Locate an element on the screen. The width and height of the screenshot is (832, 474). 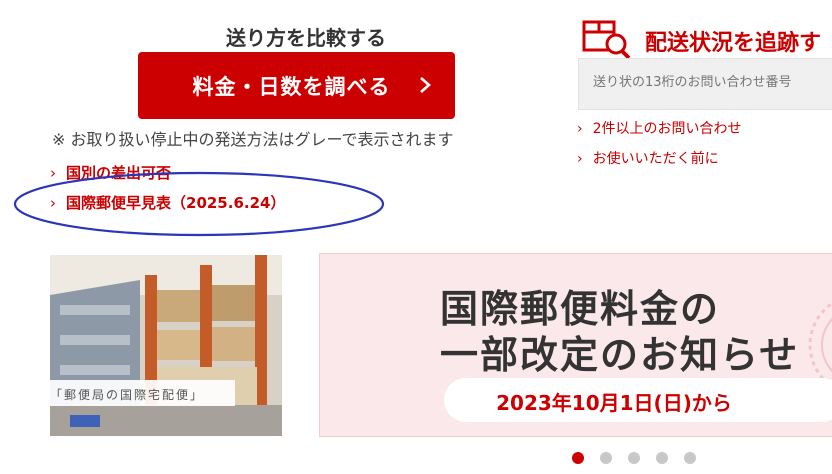
warehouse-photo-banner: 「郵便局の国際宅配便」 is located at coordinates (166, 345).